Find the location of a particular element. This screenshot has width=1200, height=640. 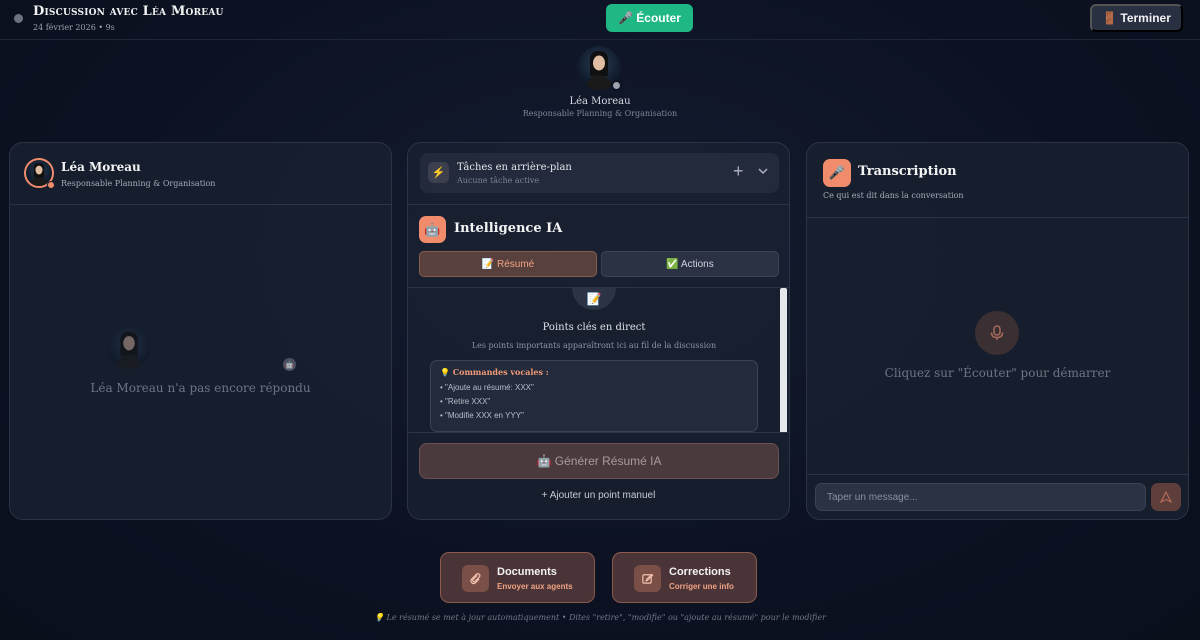

send-icon is located at coordinates (1166, 497).